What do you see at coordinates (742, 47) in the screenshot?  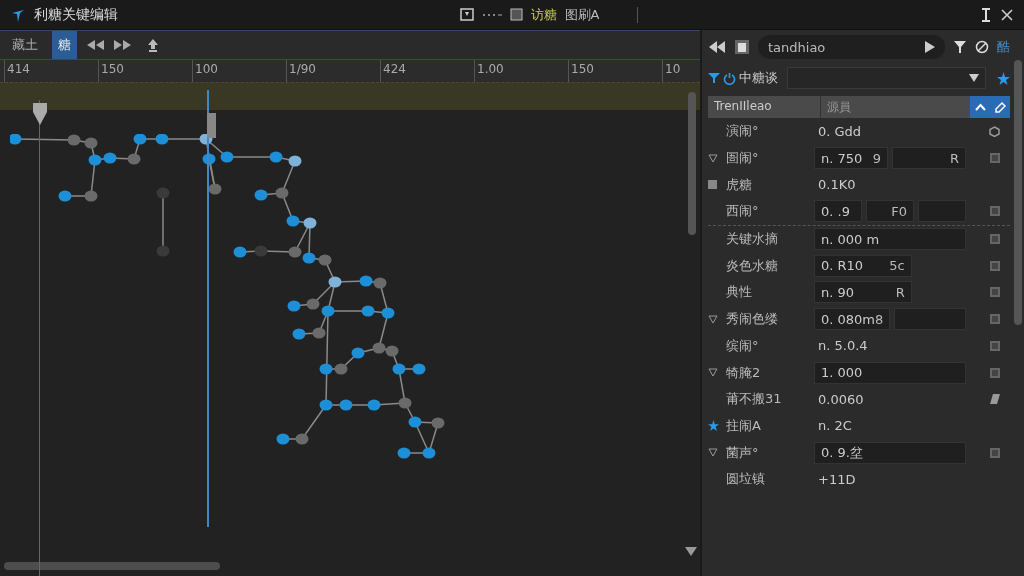 I see `document-icon` at bounding box center [742, 47].